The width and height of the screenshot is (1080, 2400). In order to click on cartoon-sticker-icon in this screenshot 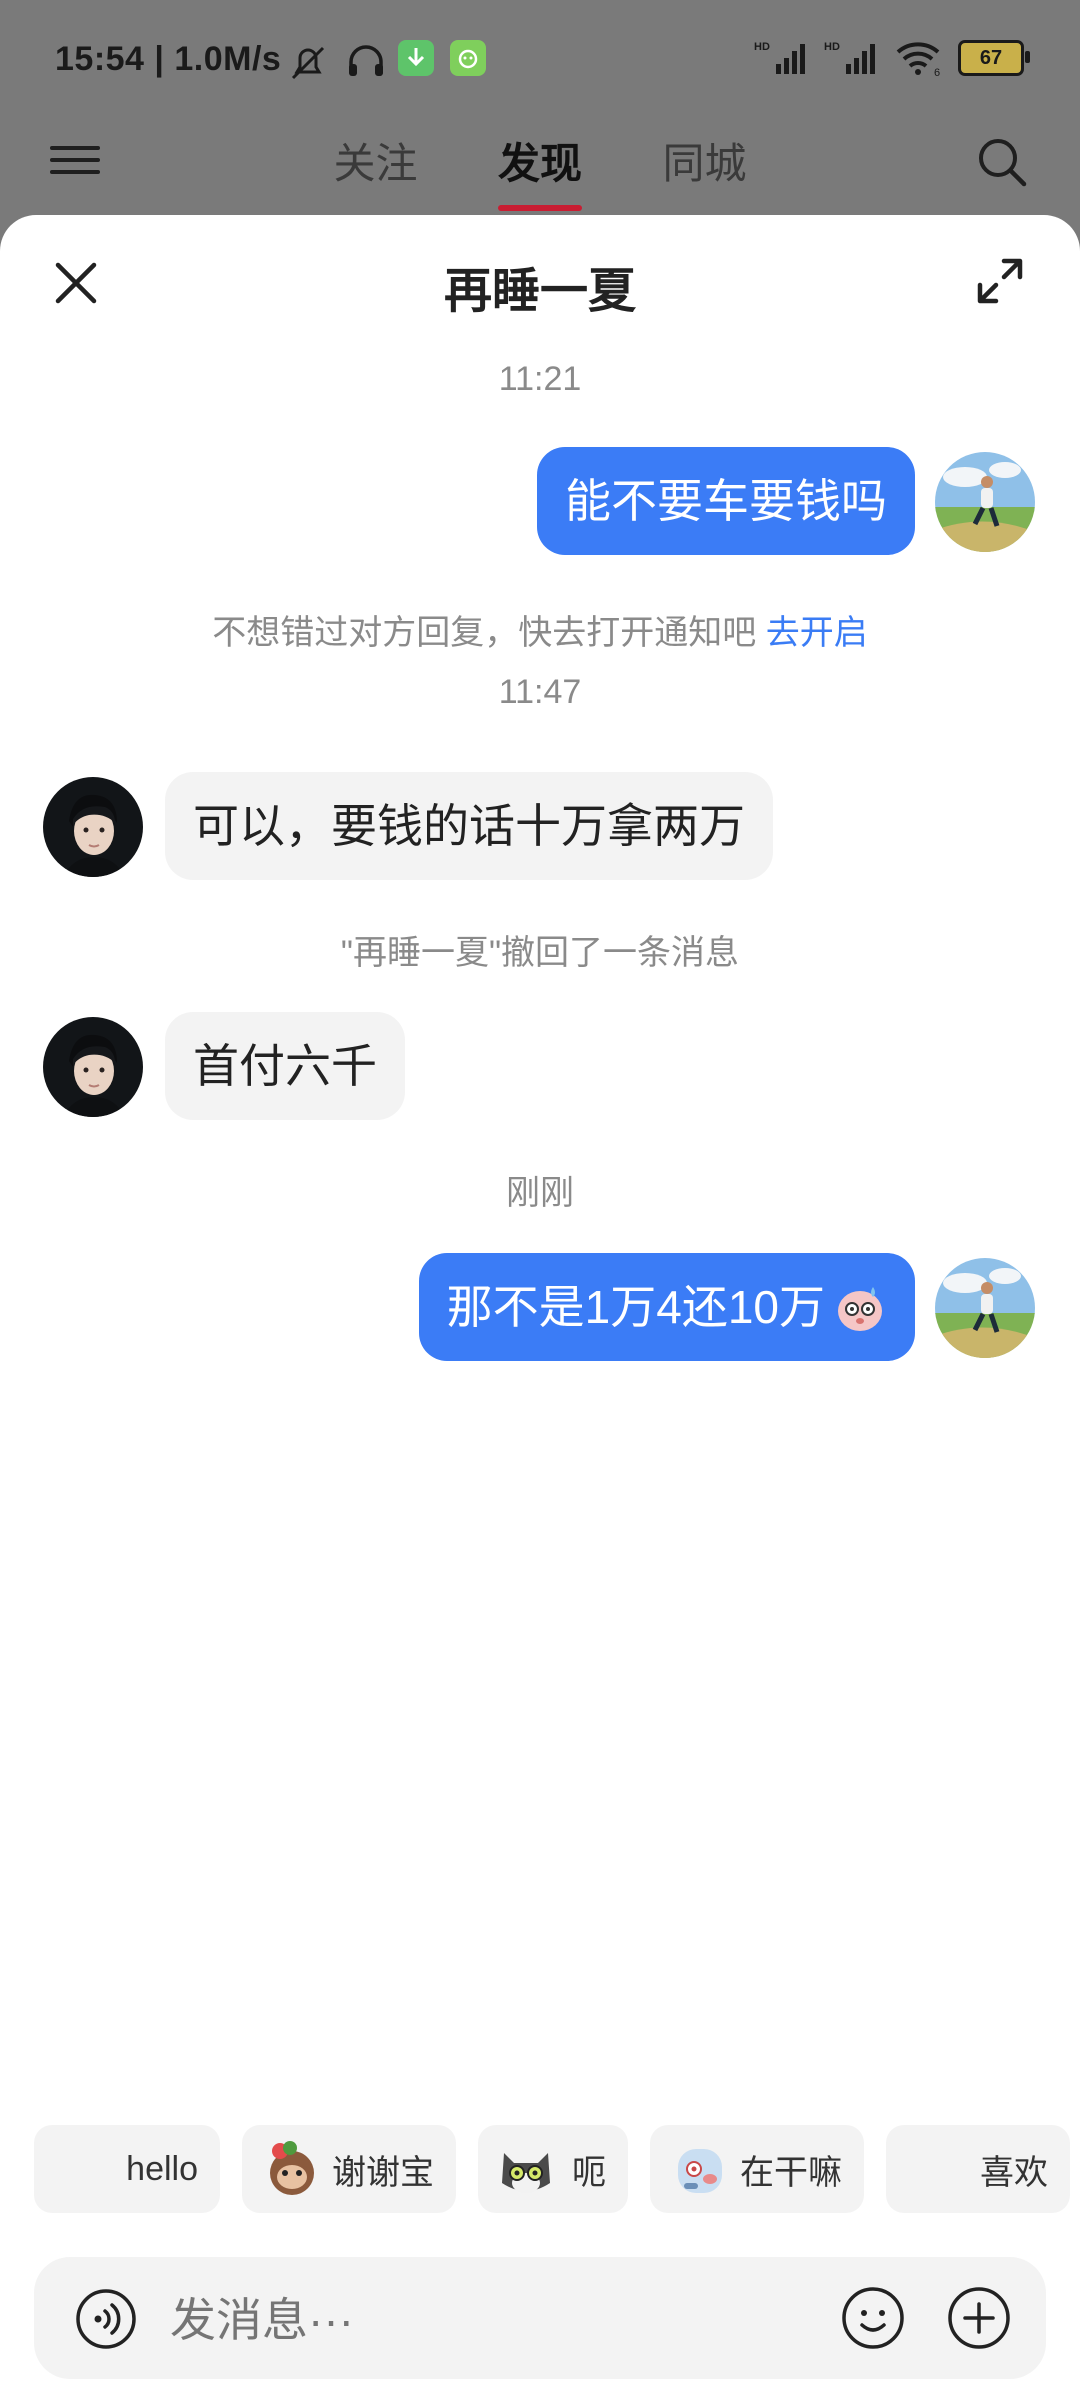, I will do `click(700, 2171)`.